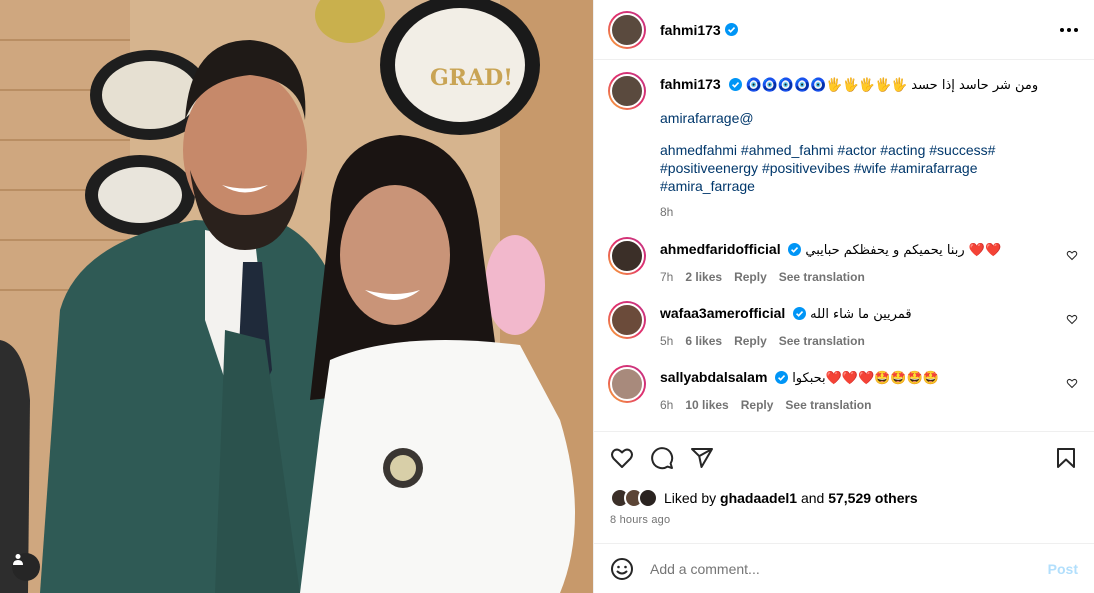  Describe the element at coordinates (722, 313) in the screenshot. I see `comment-username: wafaa3amerofficial` at that location.